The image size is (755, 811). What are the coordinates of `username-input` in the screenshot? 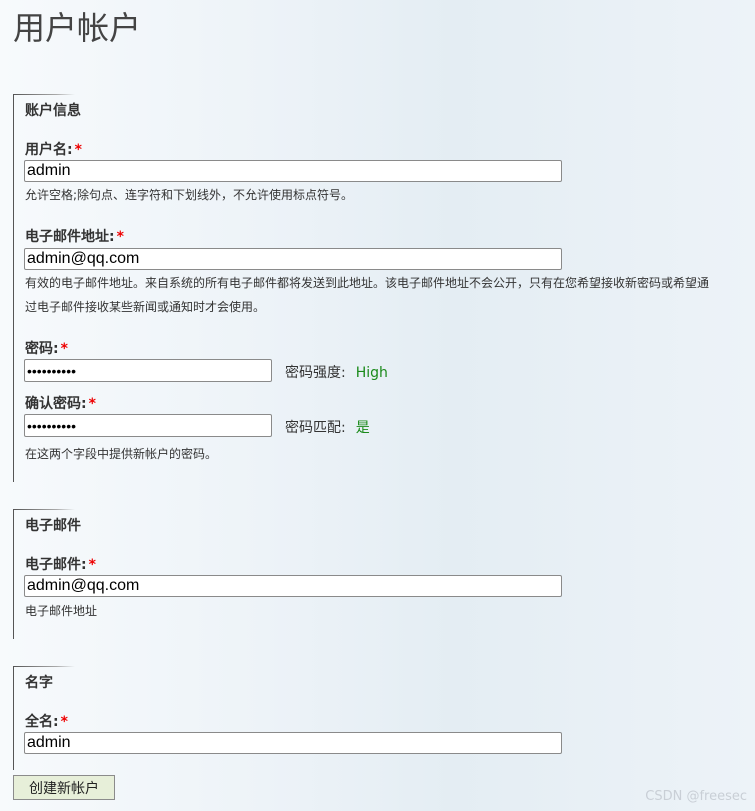 It's located at (293, 171).